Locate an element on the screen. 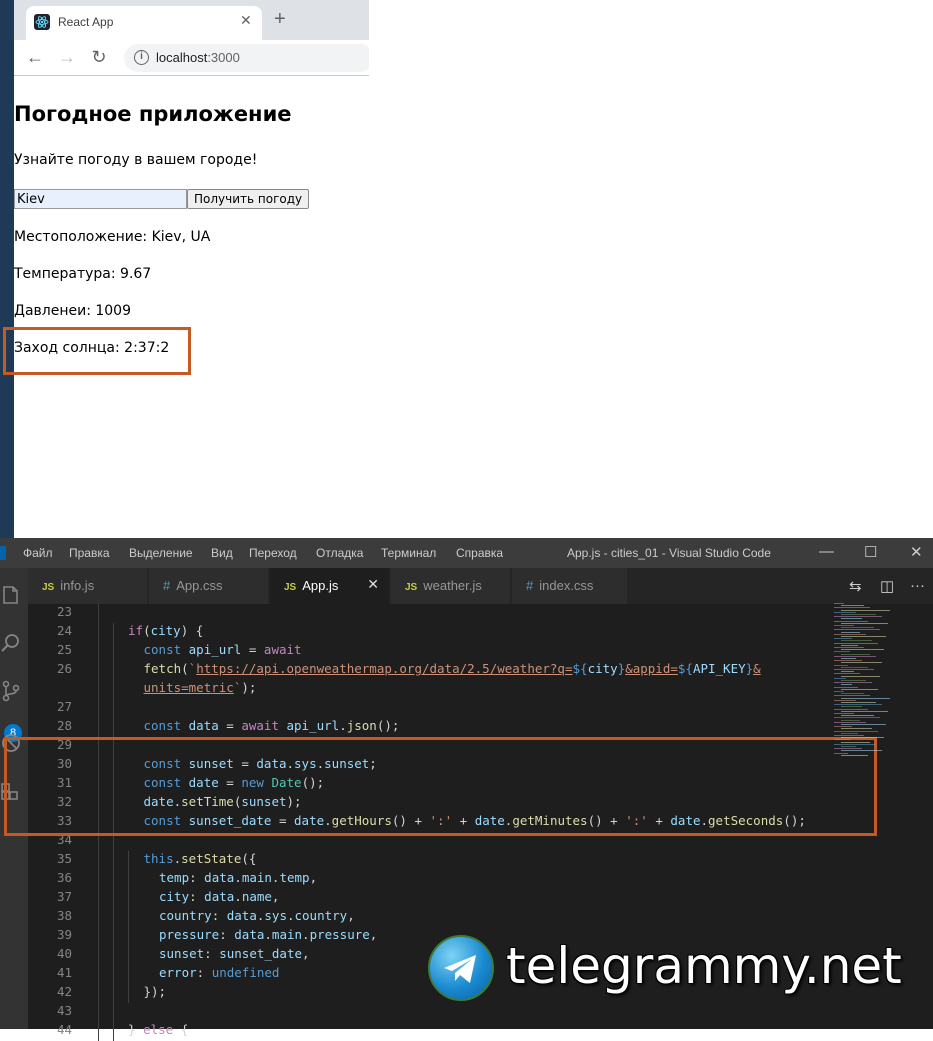 This screenshot has height=1041, width=933. tab-info-js: JS info.js is located at coordinates (88, 586).